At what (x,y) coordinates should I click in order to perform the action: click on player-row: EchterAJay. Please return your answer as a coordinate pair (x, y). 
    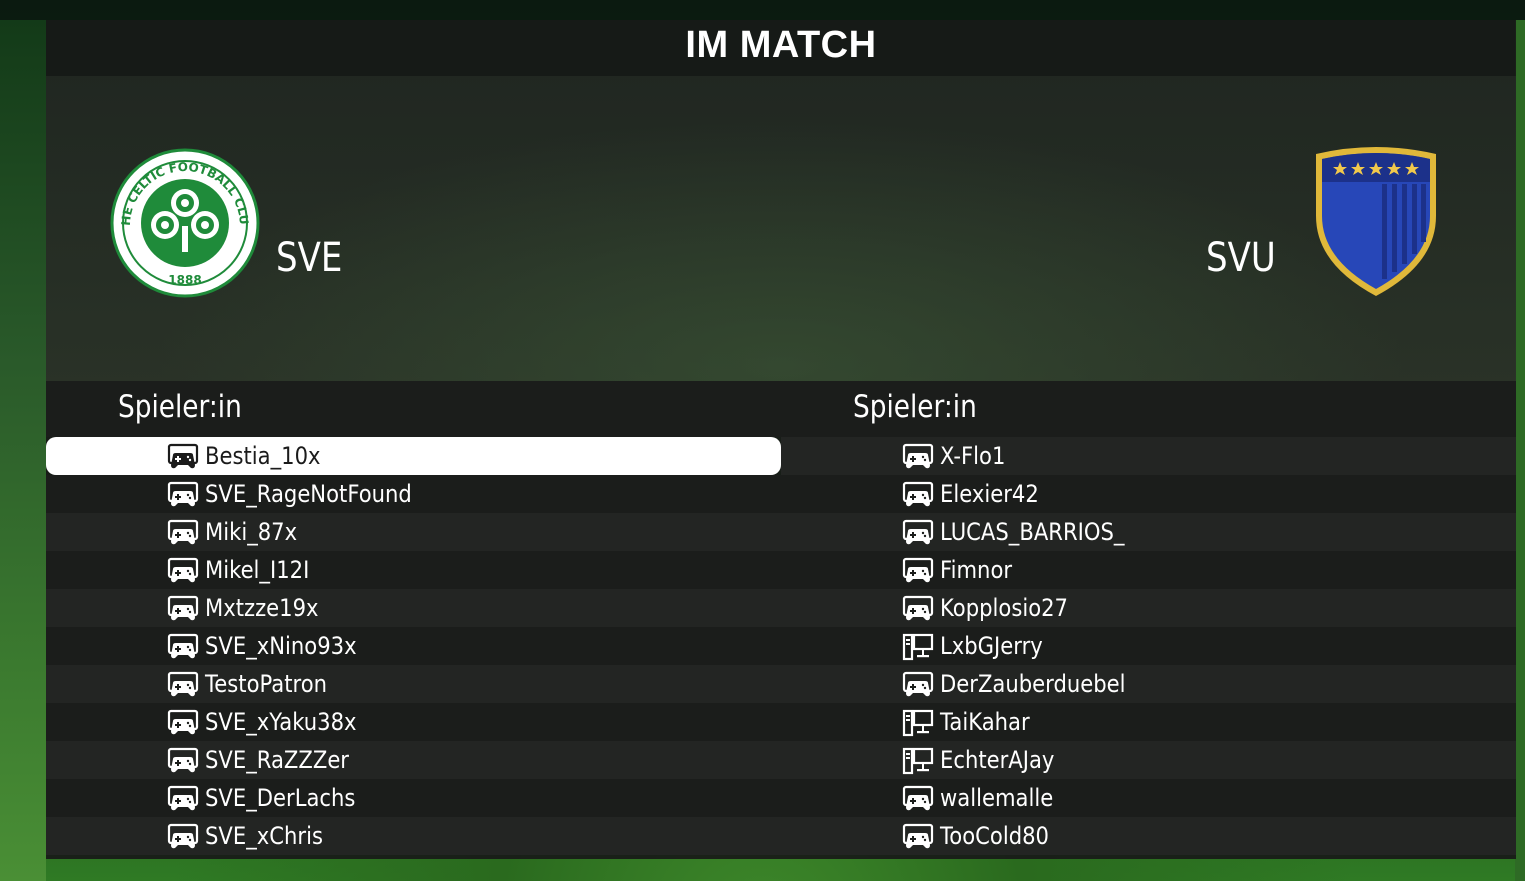
    Looking at the image, I should click on (1148, 760).